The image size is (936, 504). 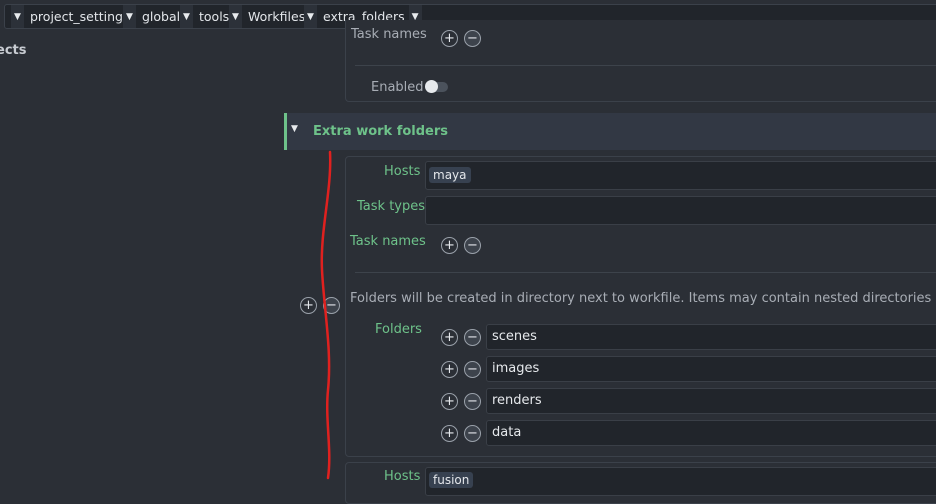 What do you see at coordinates (680, 210) in the screenshot?
I see `task-types-field` at bounding box center [680, 210].